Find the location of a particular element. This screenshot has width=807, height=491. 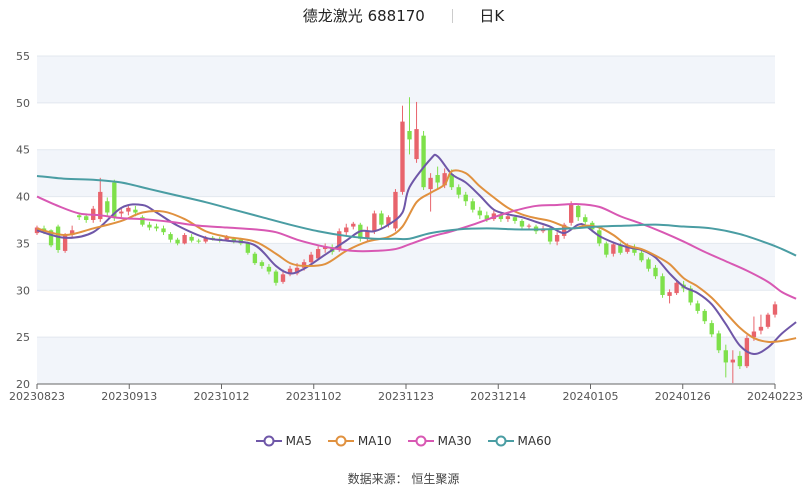

legend-item-ma5: MA5 is located at coordinates (283, 441).